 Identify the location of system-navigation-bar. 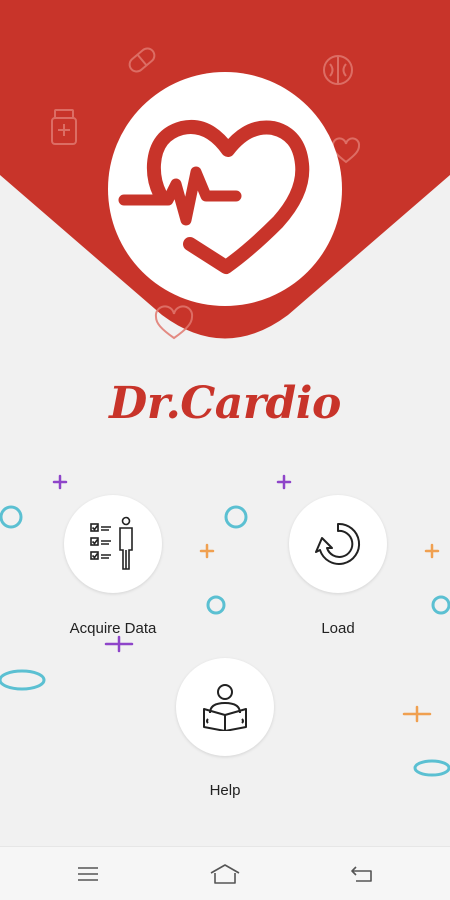
(225, 873).